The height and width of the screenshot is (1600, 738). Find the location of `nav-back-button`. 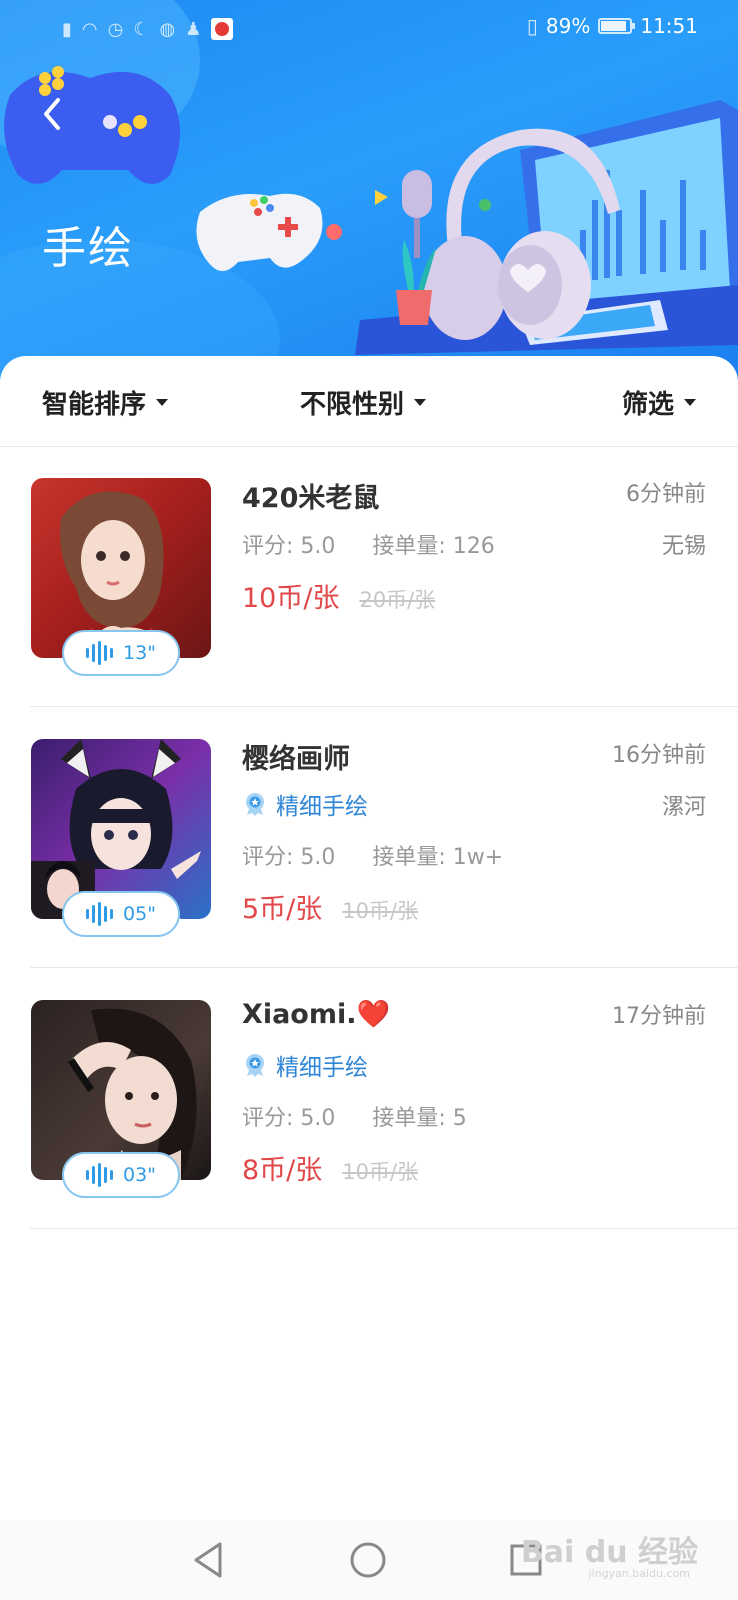

nav-back-button is located at coordinates (210, 1560).